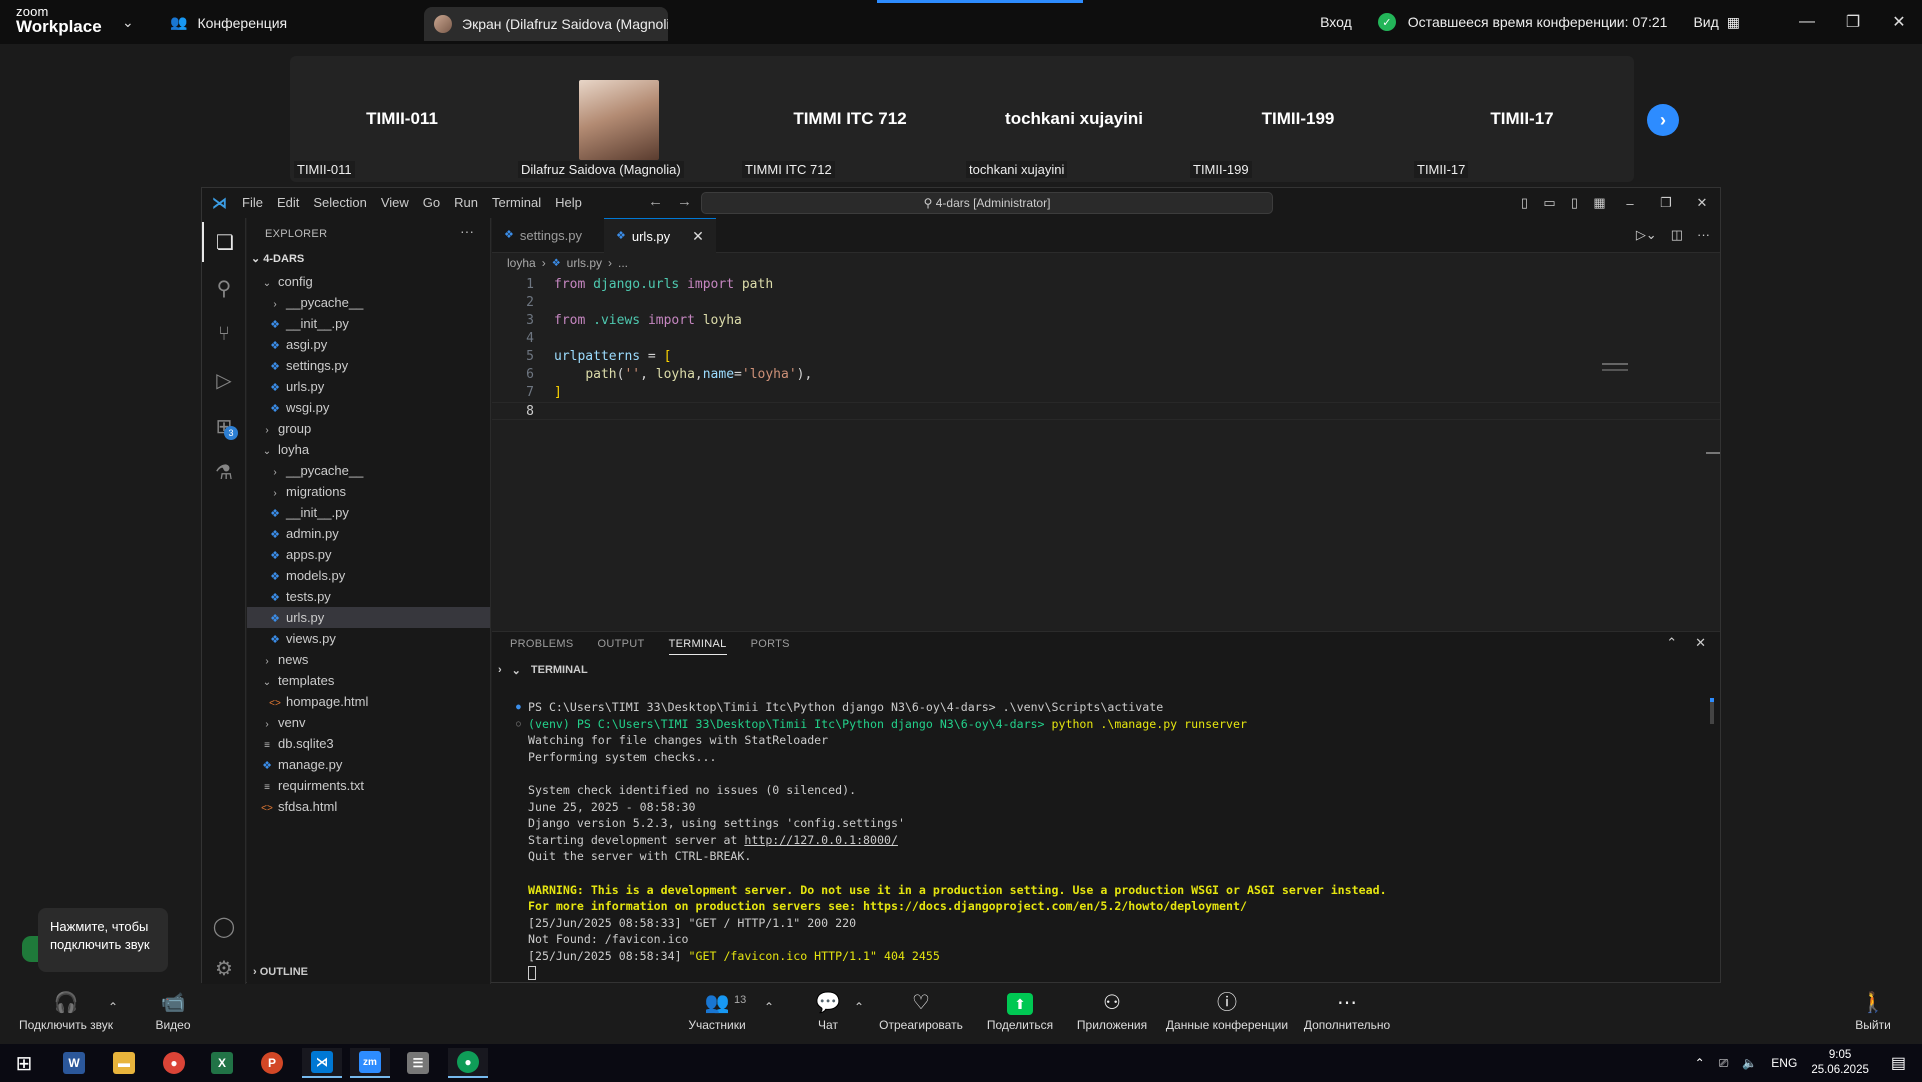 The width and height of the screenshot is (1922, 1082). Describe the element at coordinates (987, 203) in the screenshot. I see `command-center-search: ⚲ 4-dars [Administrator]` at that location.